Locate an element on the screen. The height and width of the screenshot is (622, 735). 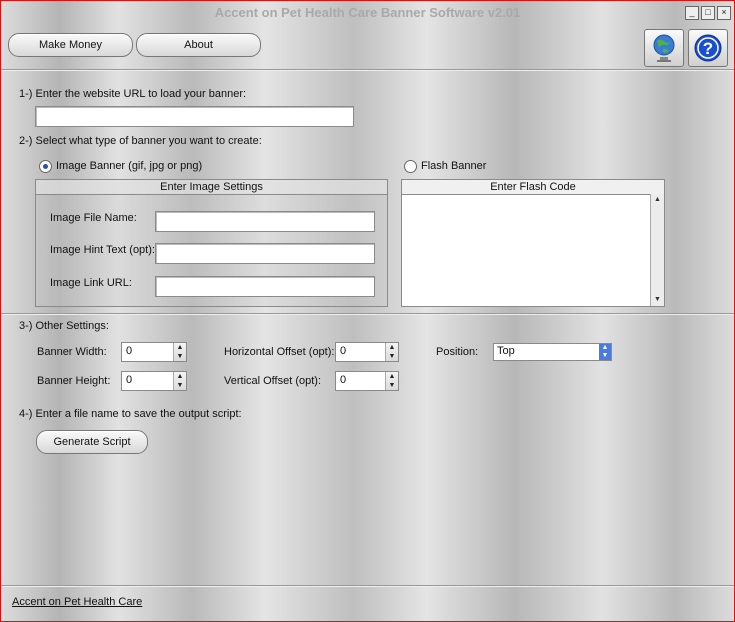
banner-height-label: Banner Height: is located at coordinates (74, 381).